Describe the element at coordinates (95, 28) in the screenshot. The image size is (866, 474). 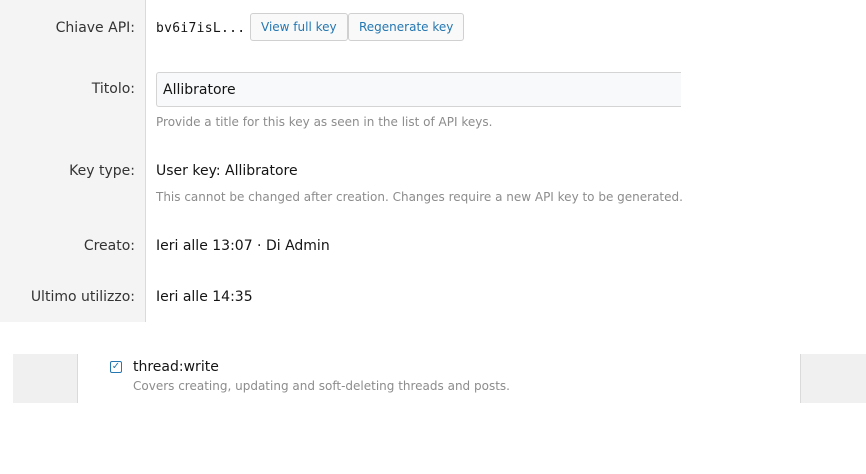
I see `api-key-label: Chiave API:` at that location.